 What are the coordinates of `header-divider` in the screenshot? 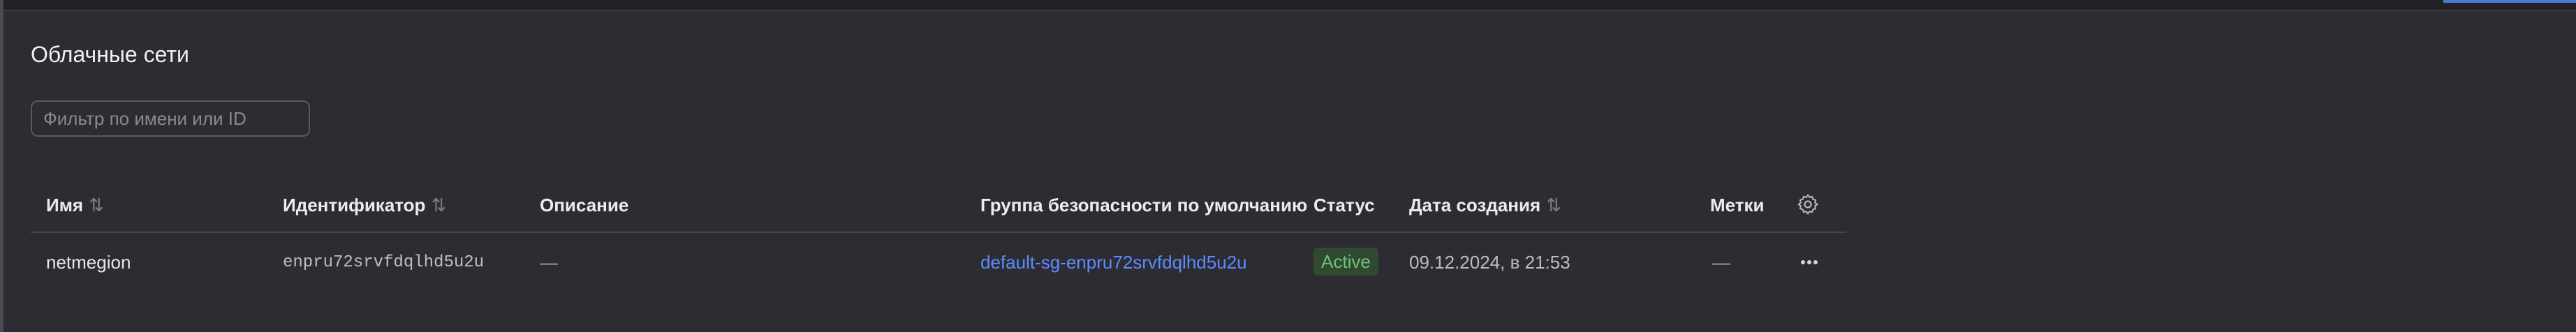 It's located at (938, 233).